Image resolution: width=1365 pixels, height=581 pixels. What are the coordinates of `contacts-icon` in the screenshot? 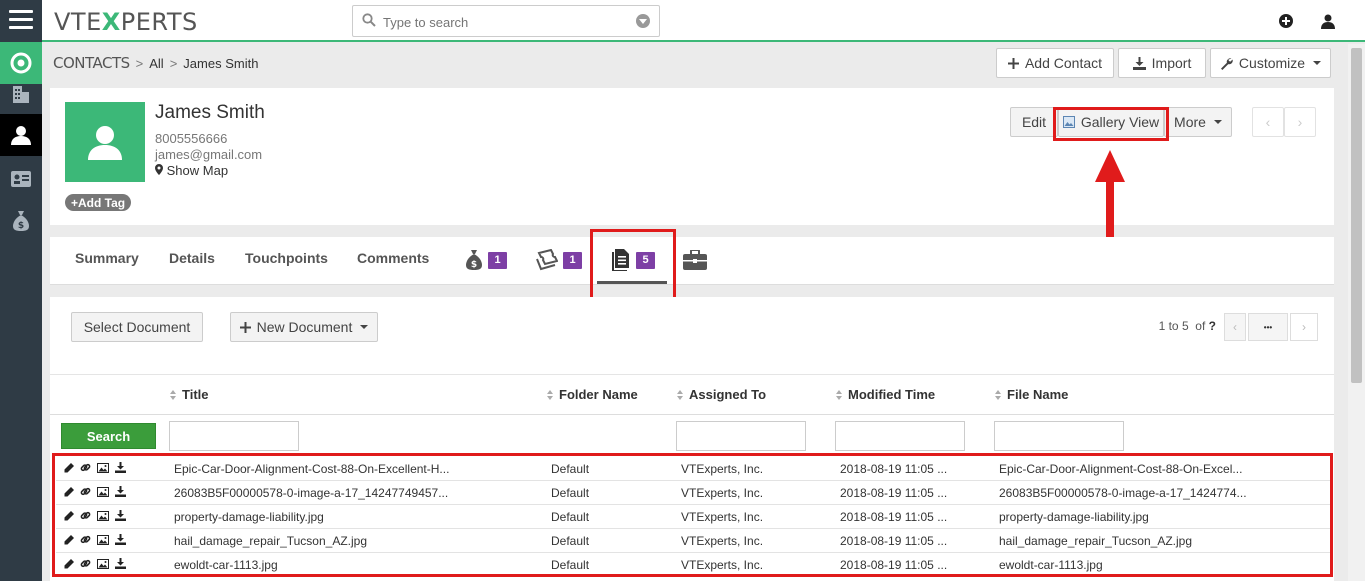 It's located at (21, 135).